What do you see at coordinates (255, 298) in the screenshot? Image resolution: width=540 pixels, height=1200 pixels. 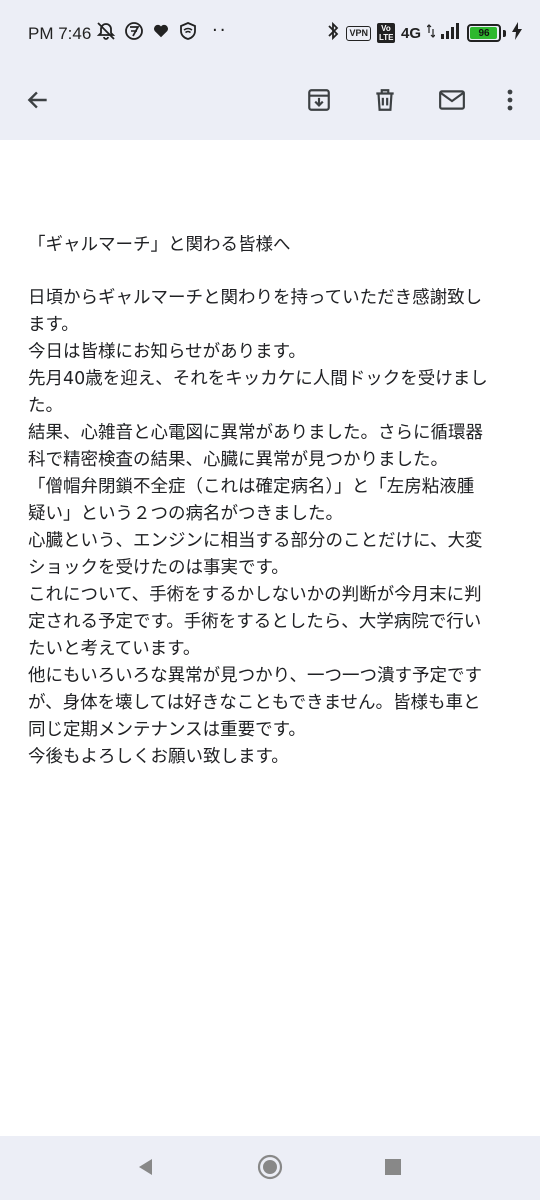 I see `body-line: 日頃からギャルマーチと関わりを持っていただき感謝致し` at bounding box center [255, 298].